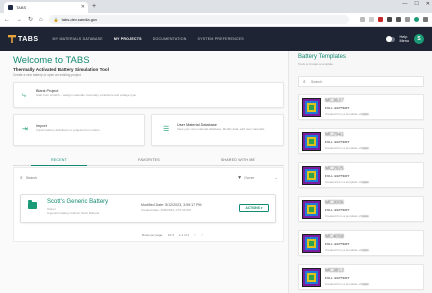  I want to click on rows-per-page-value: 10, so click(170, 234).